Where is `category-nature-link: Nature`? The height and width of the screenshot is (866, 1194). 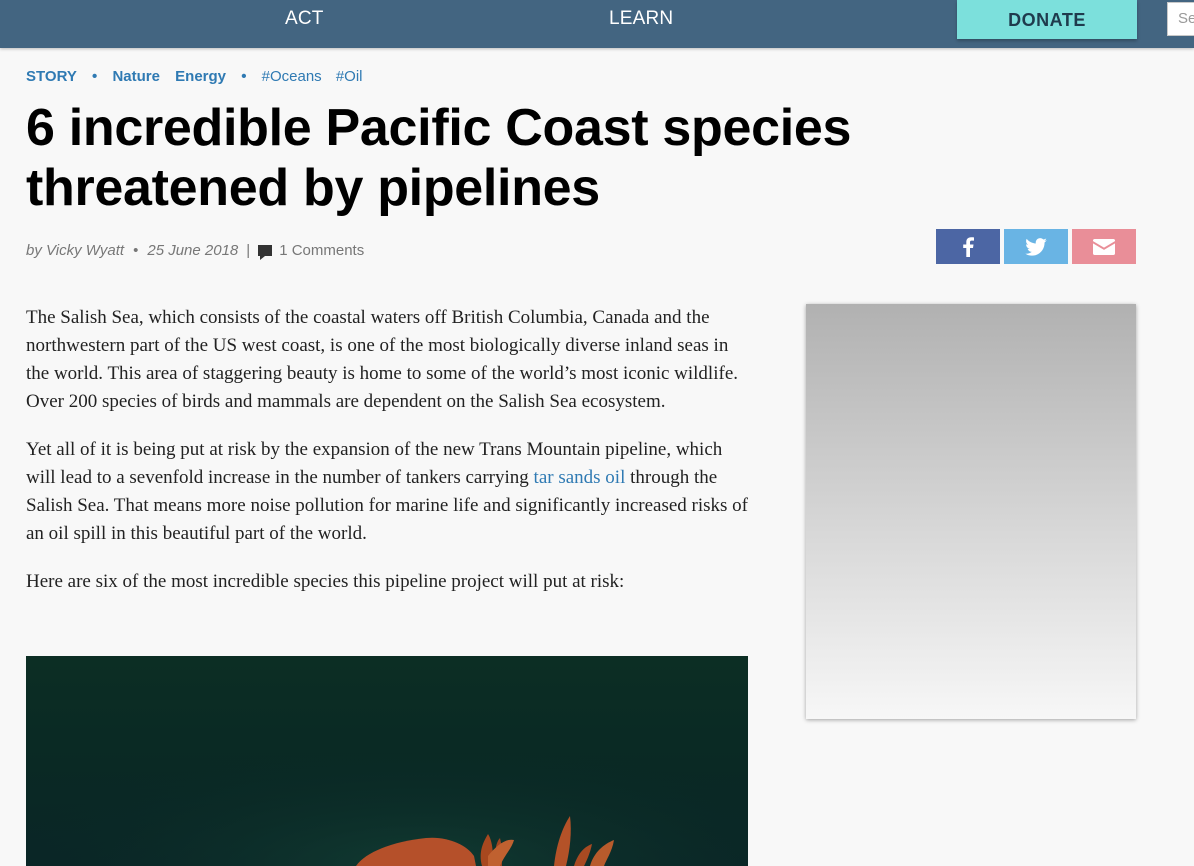
category-nature-link: Nature is located at coordinates (136, 76).